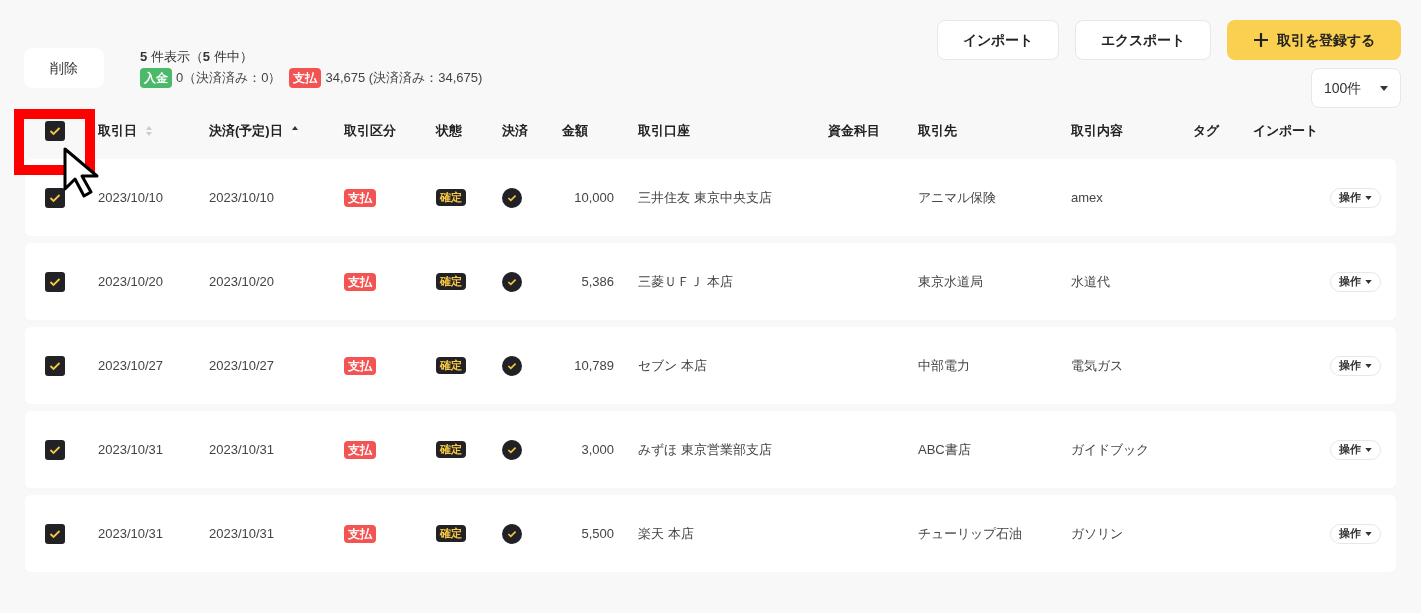  Describe the element at coordinates (404, 78) in the screenshot. I see `total-text: 34,675 (決済済み：34,675)` at that location.